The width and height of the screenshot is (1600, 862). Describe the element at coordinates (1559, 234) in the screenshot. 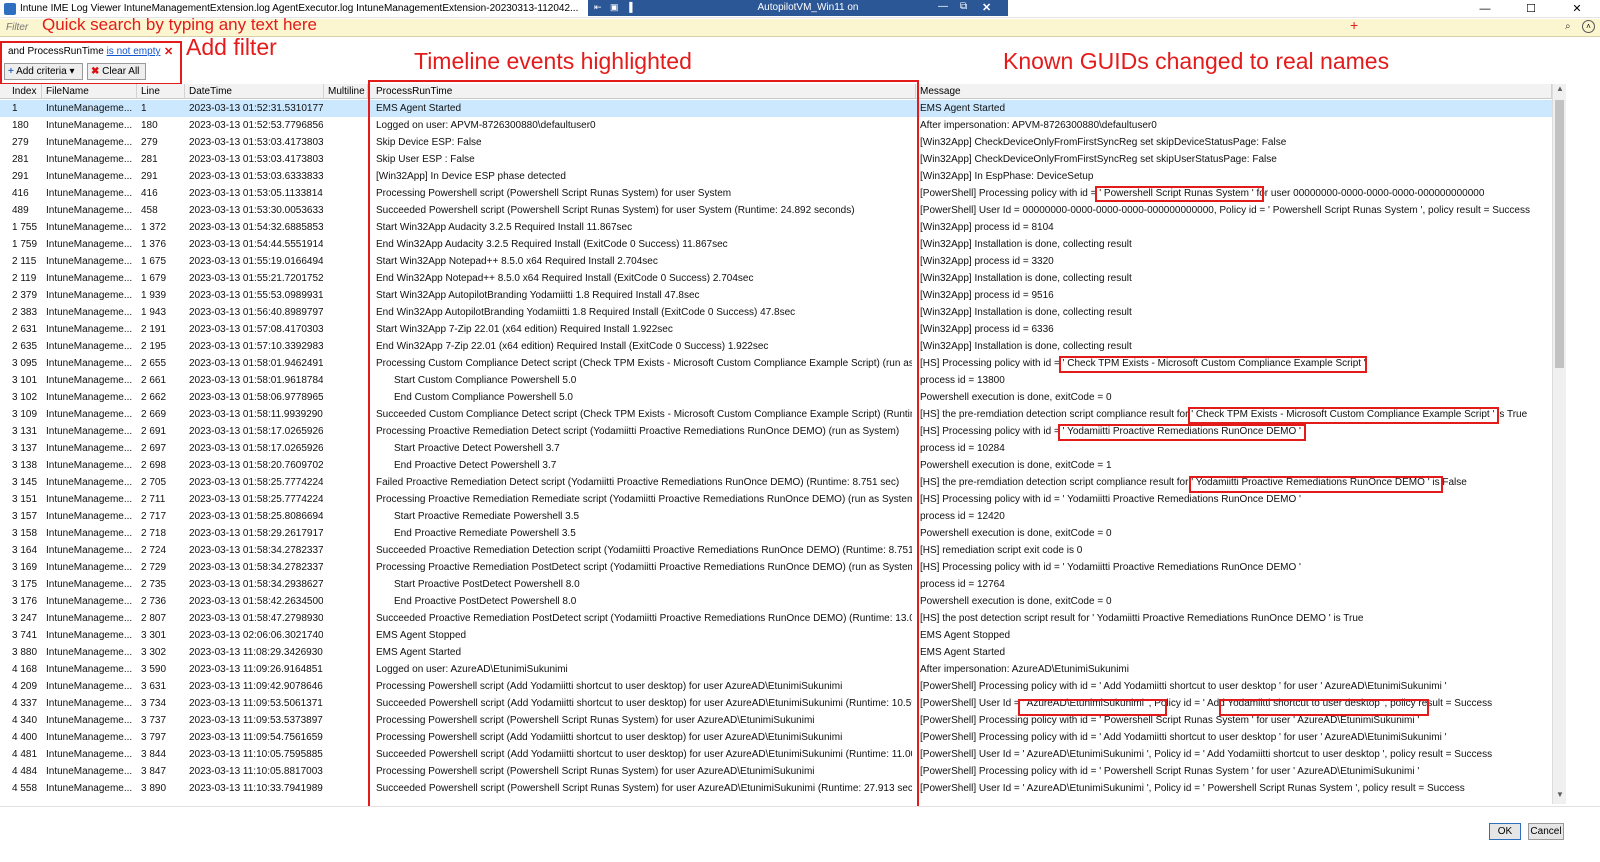

I see `scrollbar-thumb` at that location.